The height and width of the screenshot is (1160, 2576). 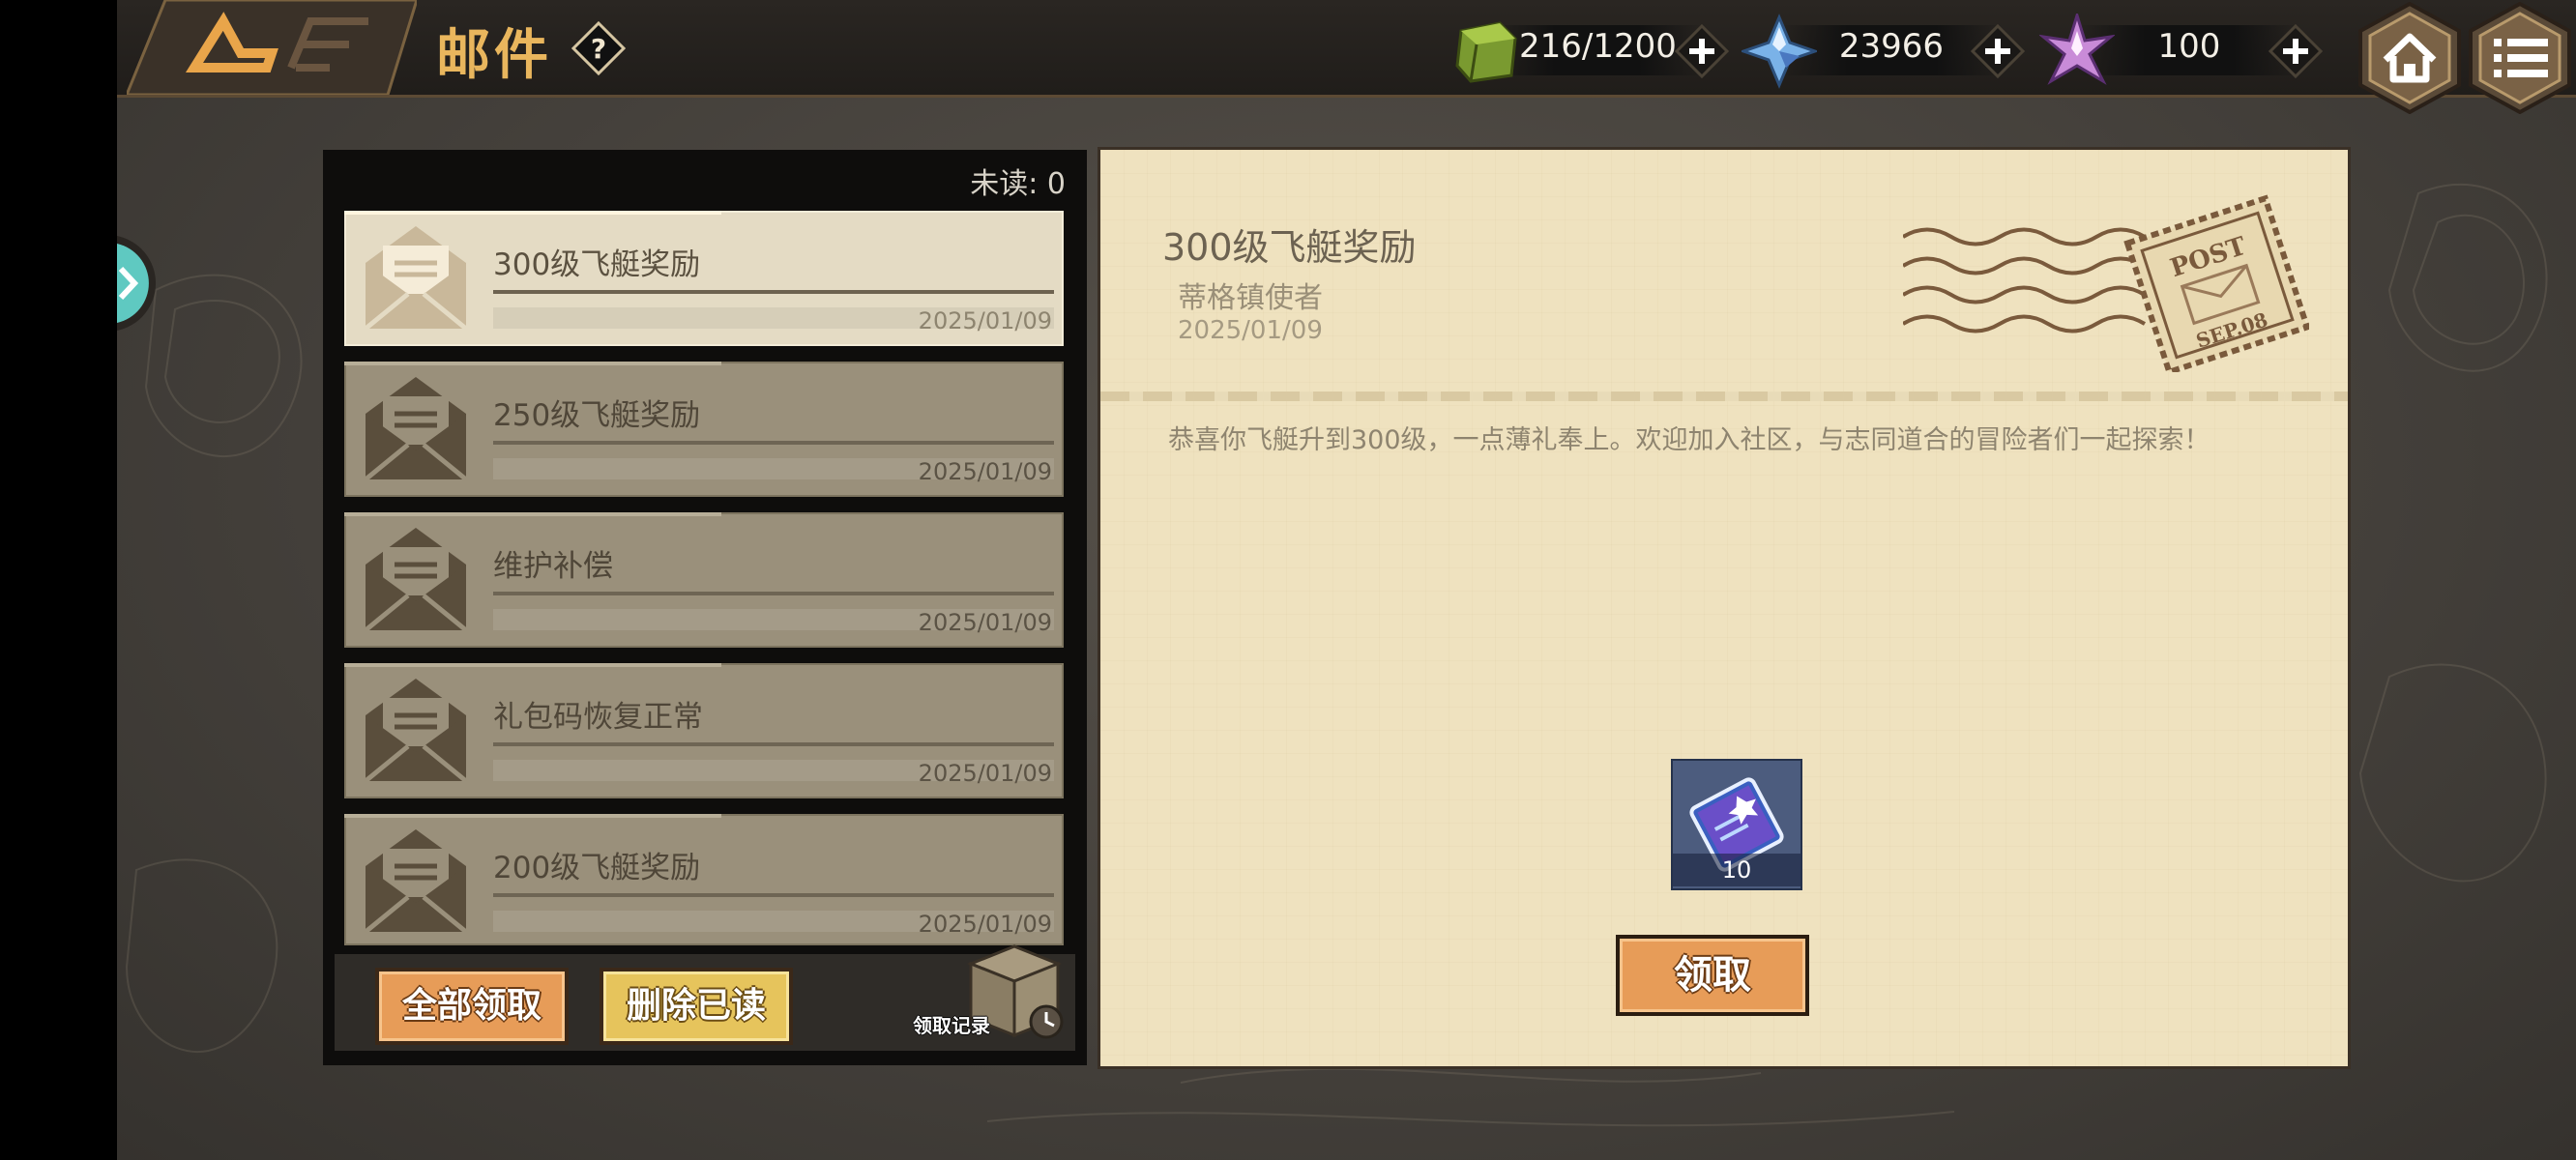 What do you see at coordinates (1250, 331) in the screenshot?
I see `mail-detail-date: 2025/01/09` at bounding box center [1250, 331].